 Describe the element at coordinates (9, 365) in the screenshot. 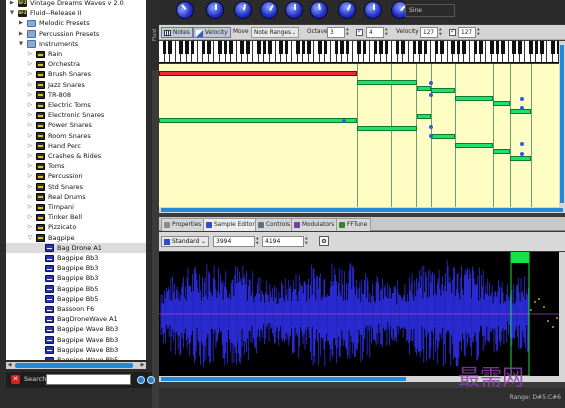

I see `scroll-left-icon: ◀` at that location.